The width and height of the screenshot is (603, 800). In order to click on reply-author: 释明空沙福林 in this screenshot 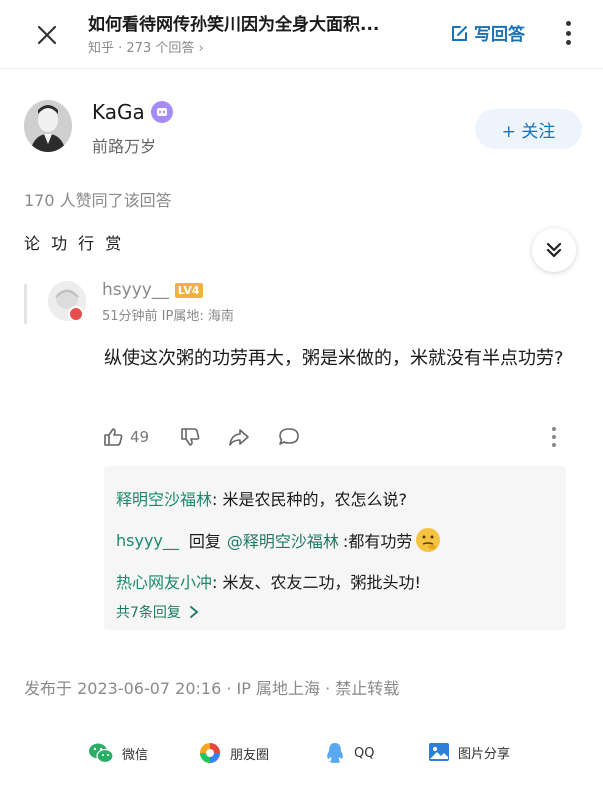, I will do `click(164, 498)`.